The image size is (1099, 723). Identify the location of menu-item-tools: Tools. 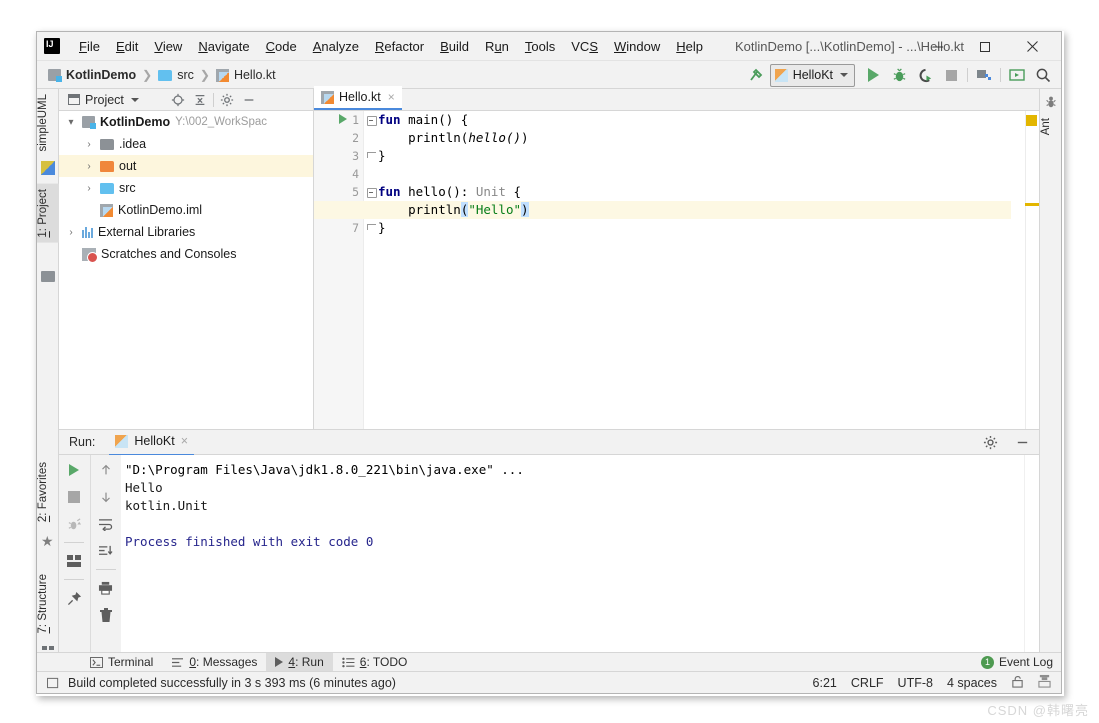
(540, 46).